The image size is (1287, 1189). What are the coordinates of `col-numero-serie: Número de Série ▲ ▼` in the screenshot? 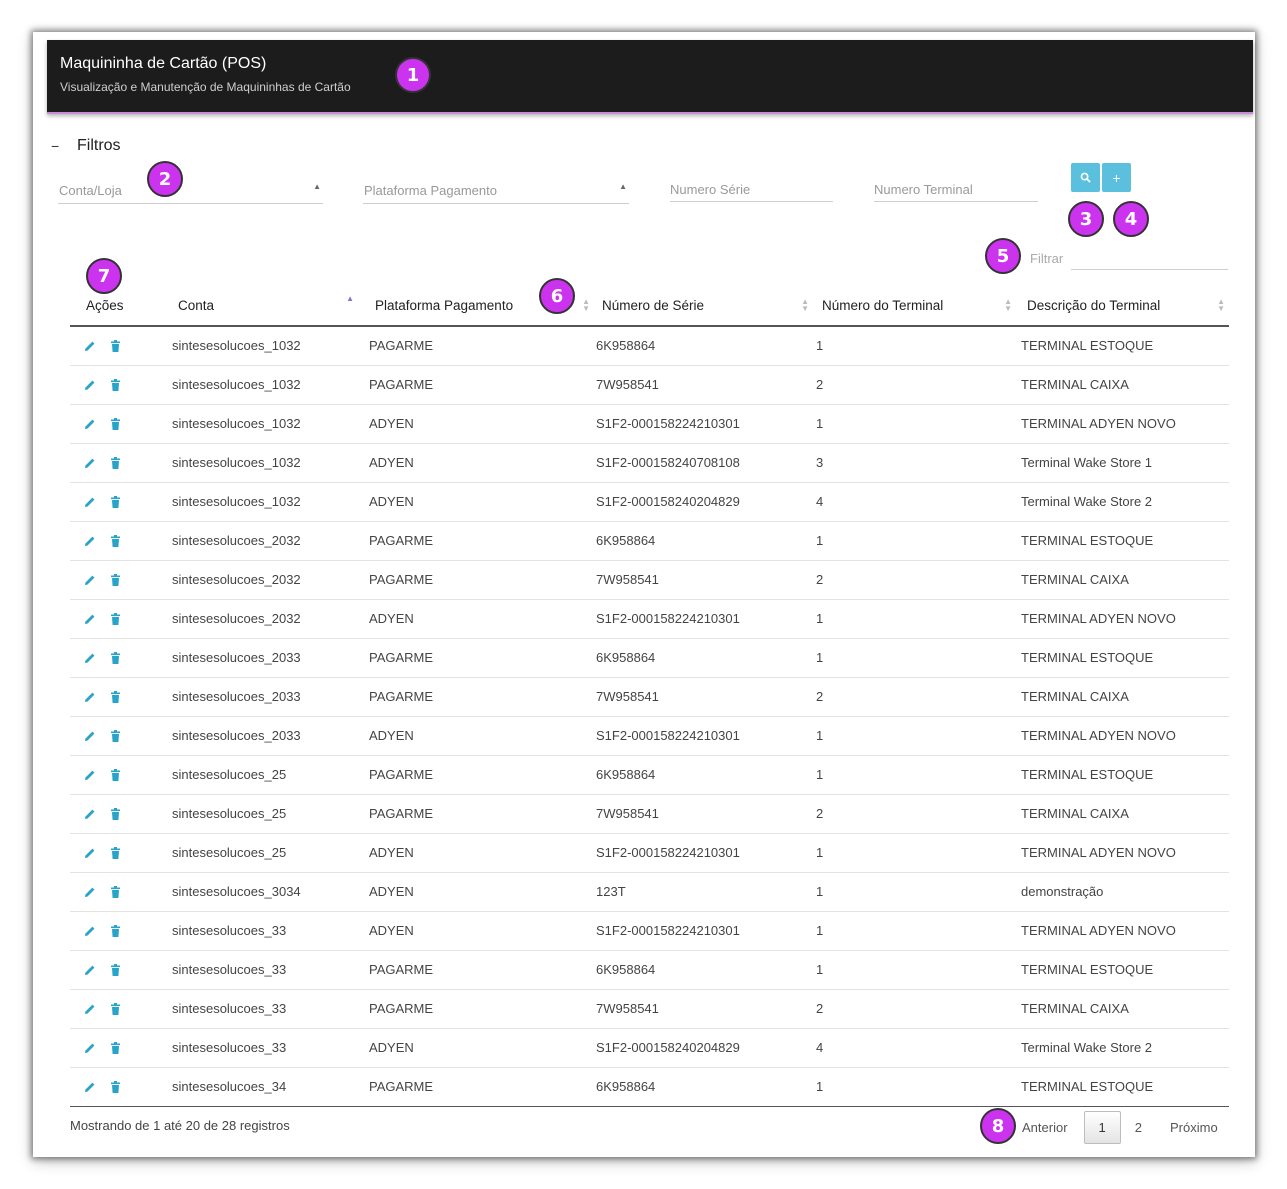 It's located at (703, 306).